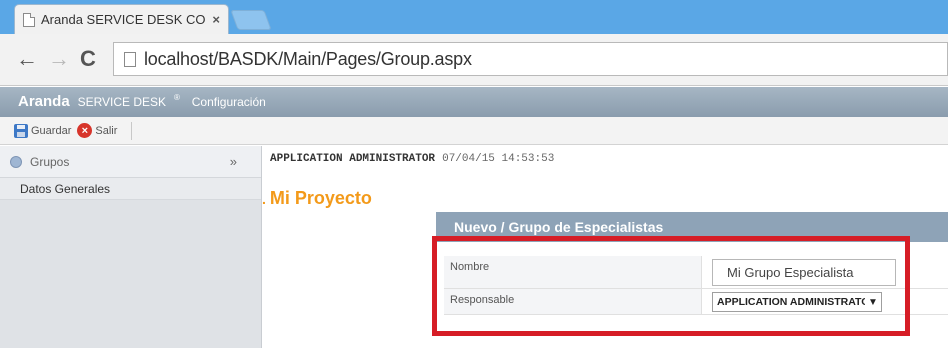  What do you see at coordinates (228, 102) in the screenshot?
I see `section-title: Configuración` at bounding box center [228, 102].